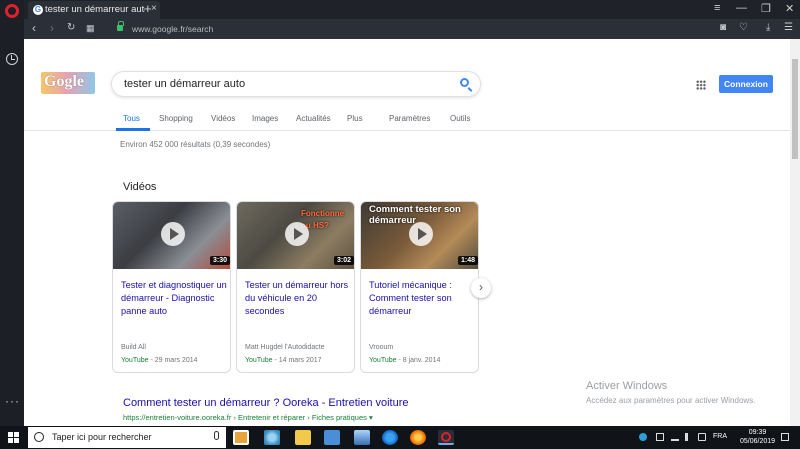 This screenshot has height=449, width=800. Describe the element at coordinates (133, 347) in the screenshot. I see `video-author: Build All` at that location.